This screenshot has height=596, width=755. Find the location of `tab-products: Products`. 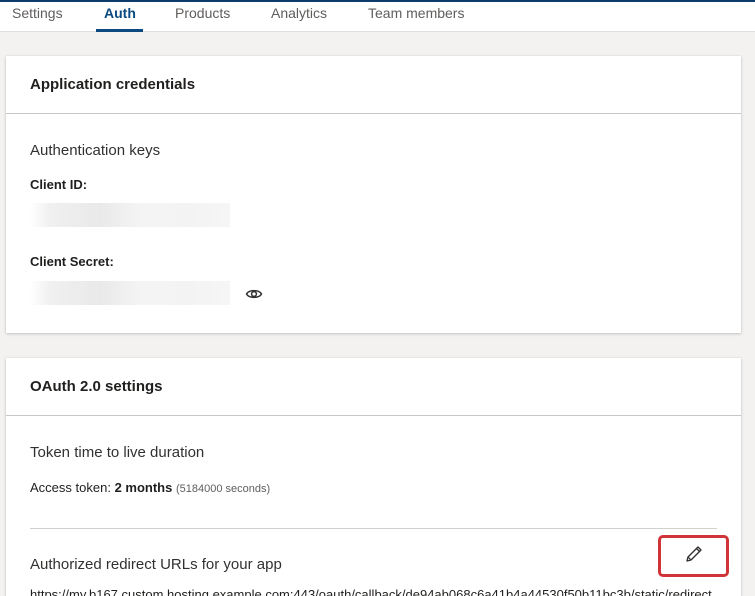

tab-products: Products is located at coordinates (202, 18).